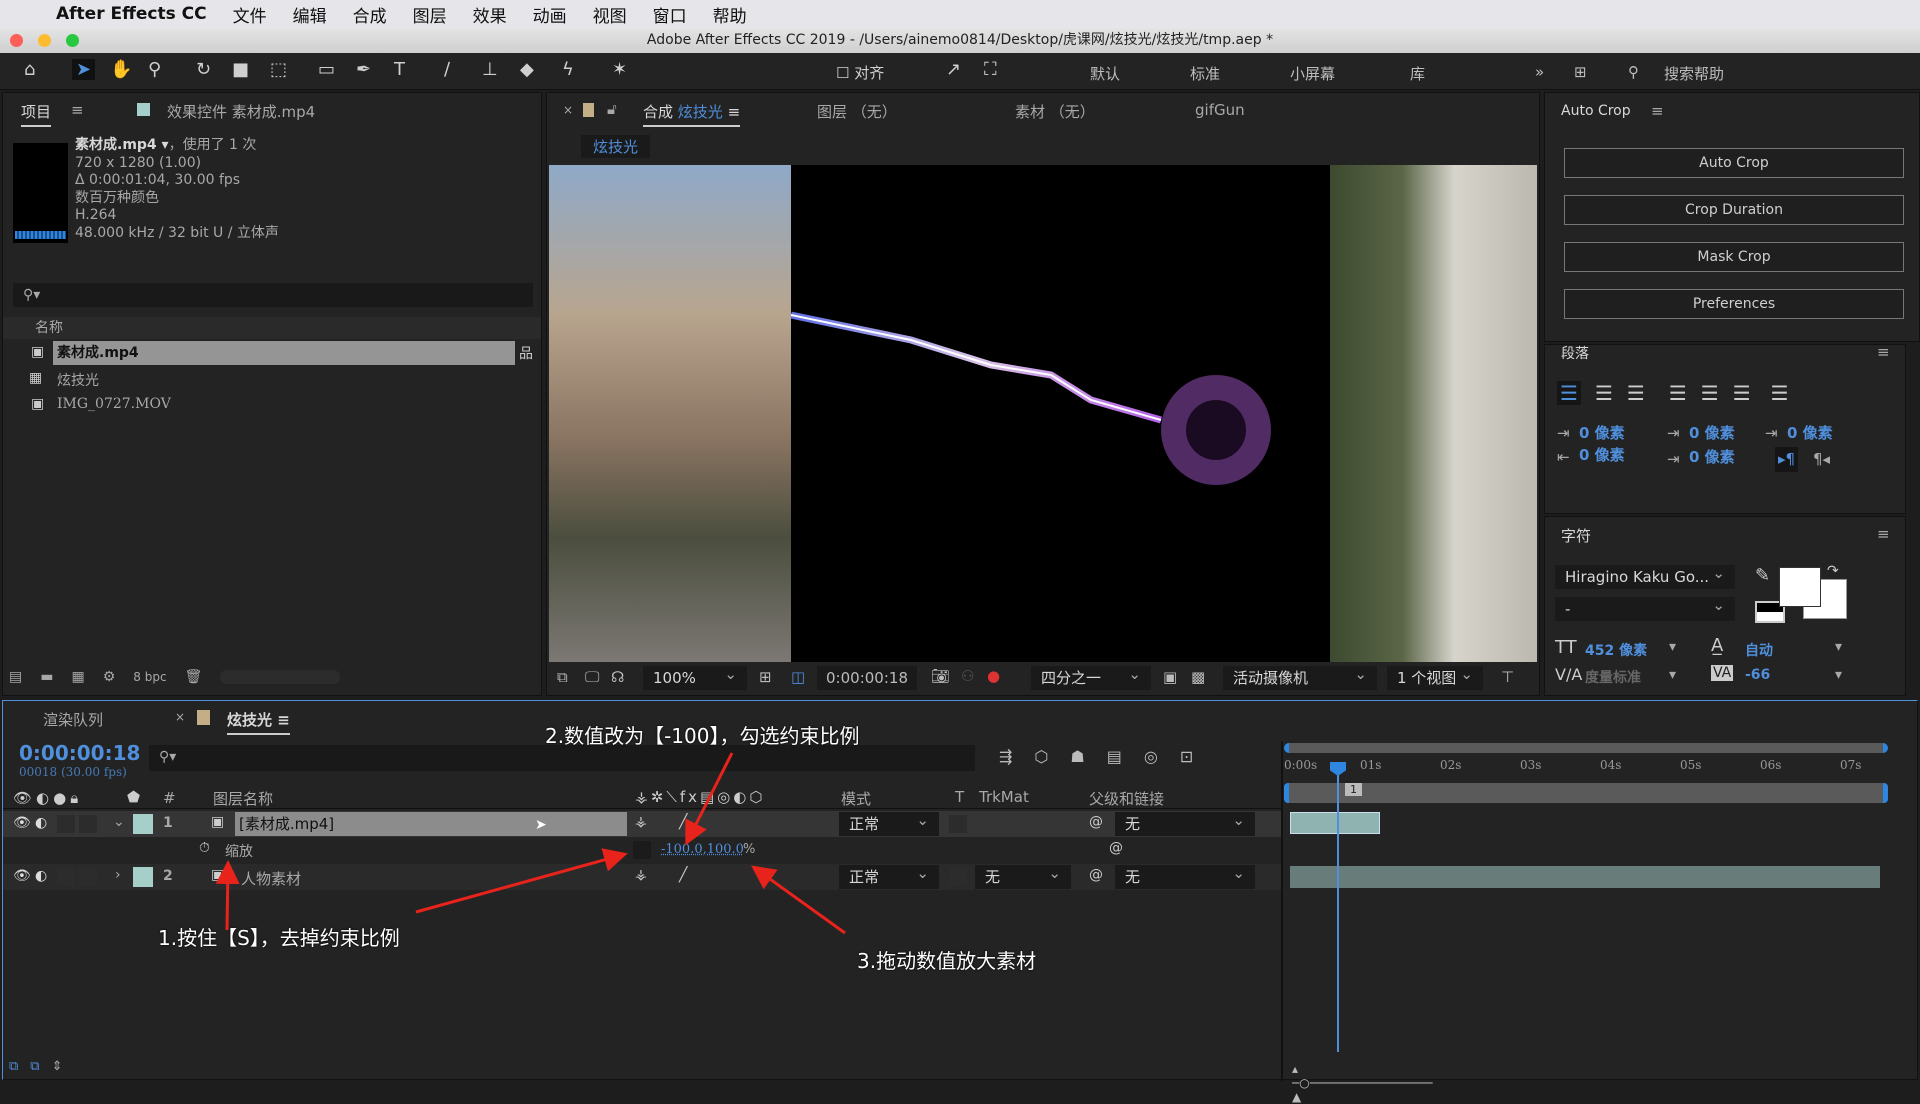 This screenshot has width=1920, height=1104. Describe the element at coordinates (1170, 677) in the screenshot. I see `fast-previews-icon: ▣` at that location.